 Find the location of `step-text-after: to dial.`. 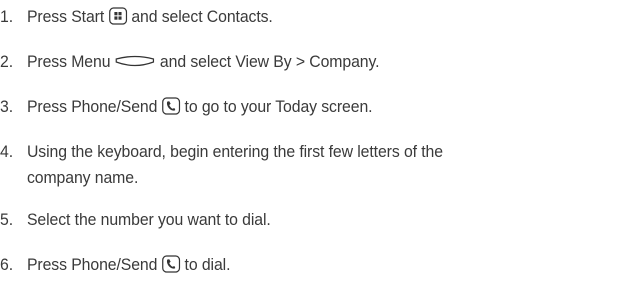

step-text-after: to dial. is located at coordinates (207, 264).